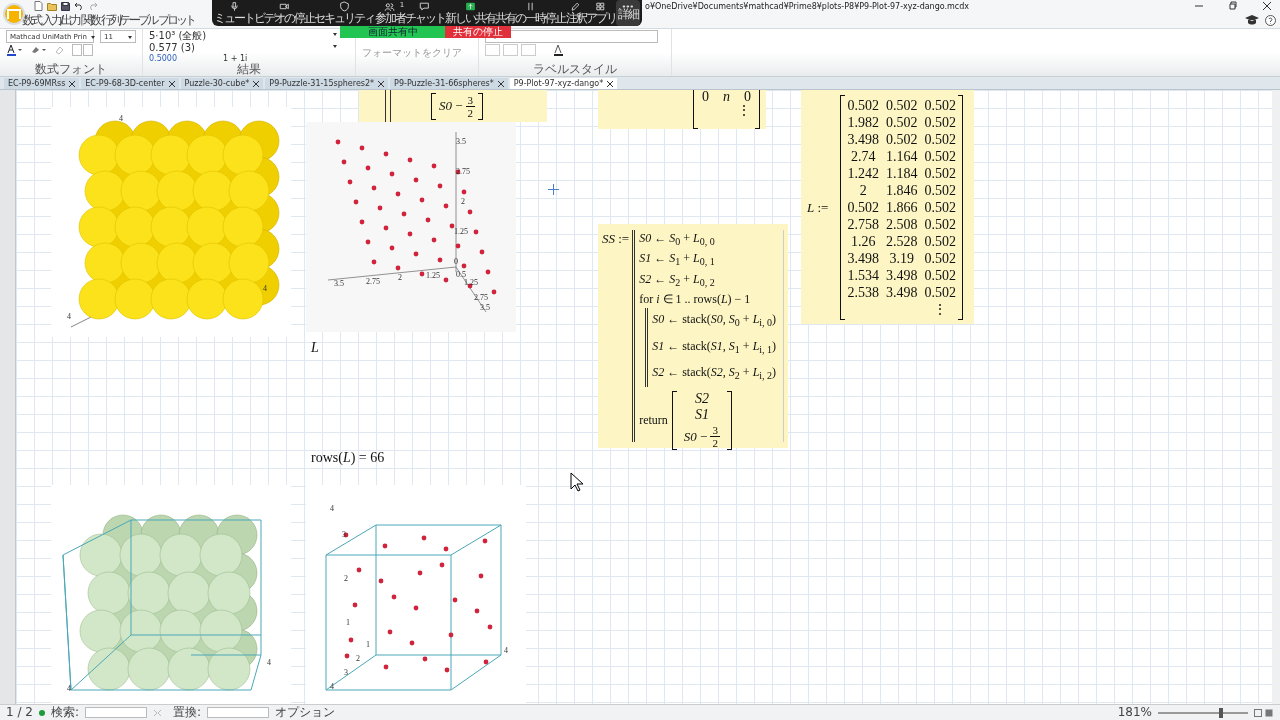 The image size is (1280, 720). Describe the element at coordinates (305, 712) in the screenshot. I see `options-menu: オプション` at that location.